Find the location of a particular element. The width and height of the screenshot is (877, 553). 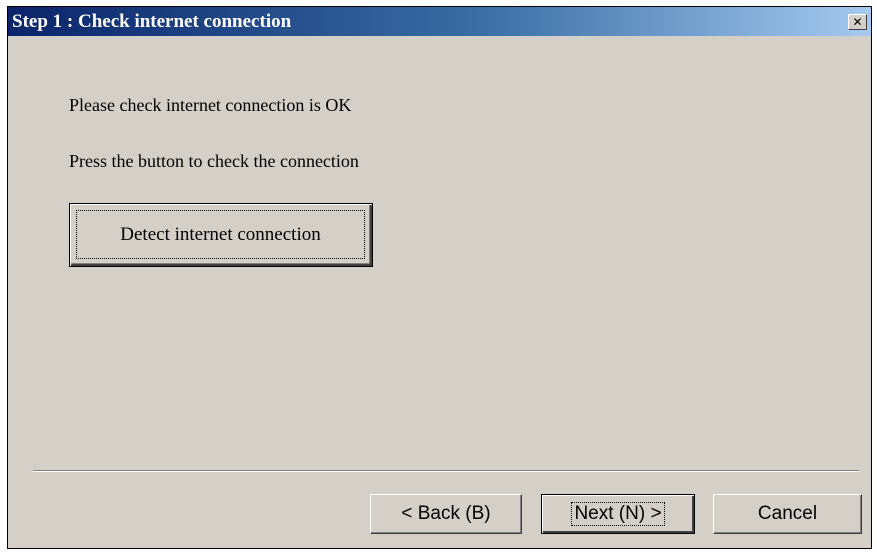

close-button: ✕ is located at coordinates (857, 22).